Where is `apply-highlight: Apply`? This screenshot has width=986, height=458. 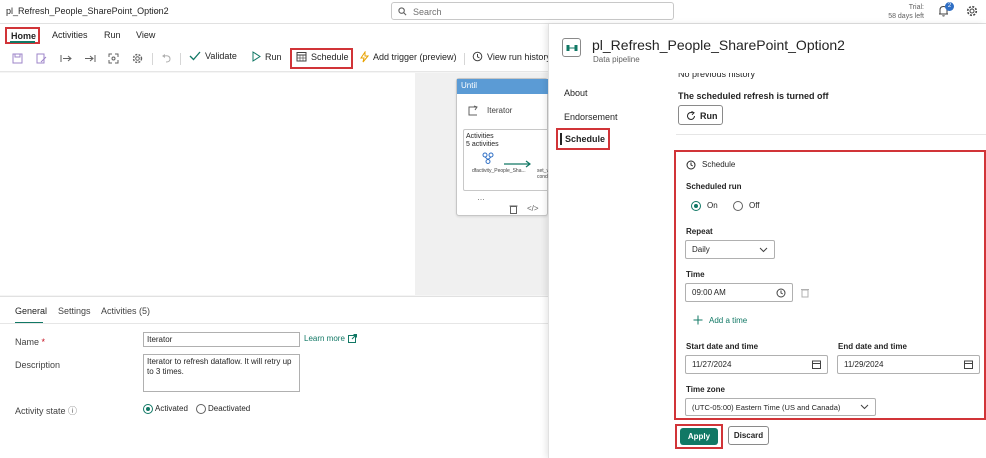 apply-highlight: Apply is located at coordinates (699, 436).